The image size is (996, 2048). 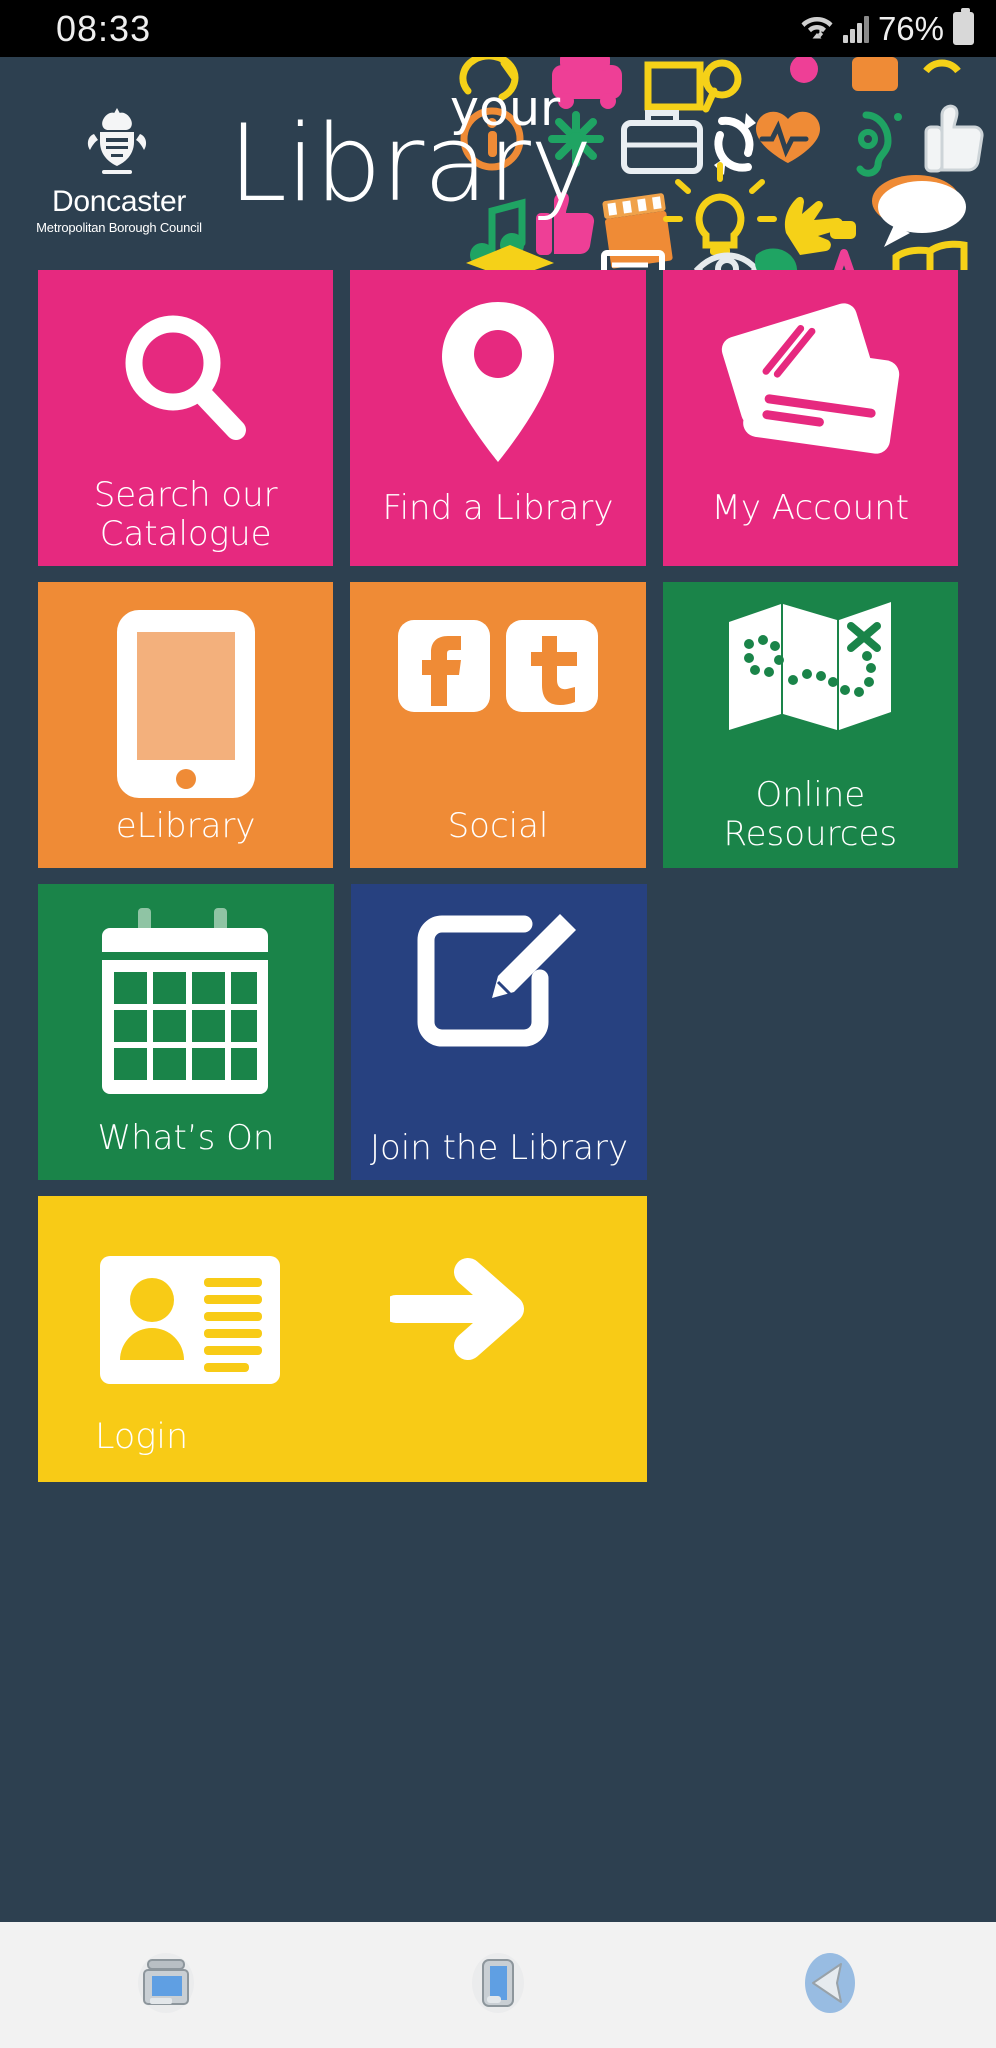 I want to click on app-wordmark: Library your, so click(x=410, y=148).